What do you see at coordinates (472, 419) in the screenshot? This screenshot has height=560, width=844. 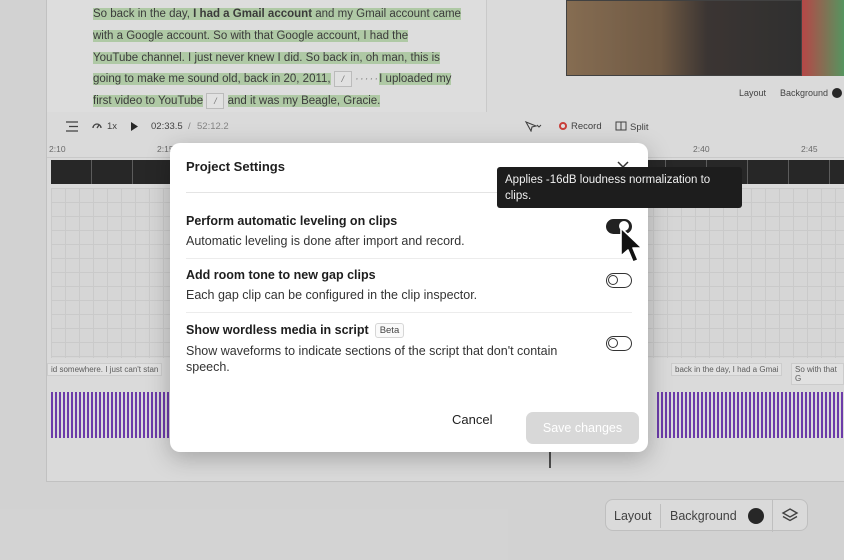 I see `cancel-button: Cancel` at bounding box center [472, 419].